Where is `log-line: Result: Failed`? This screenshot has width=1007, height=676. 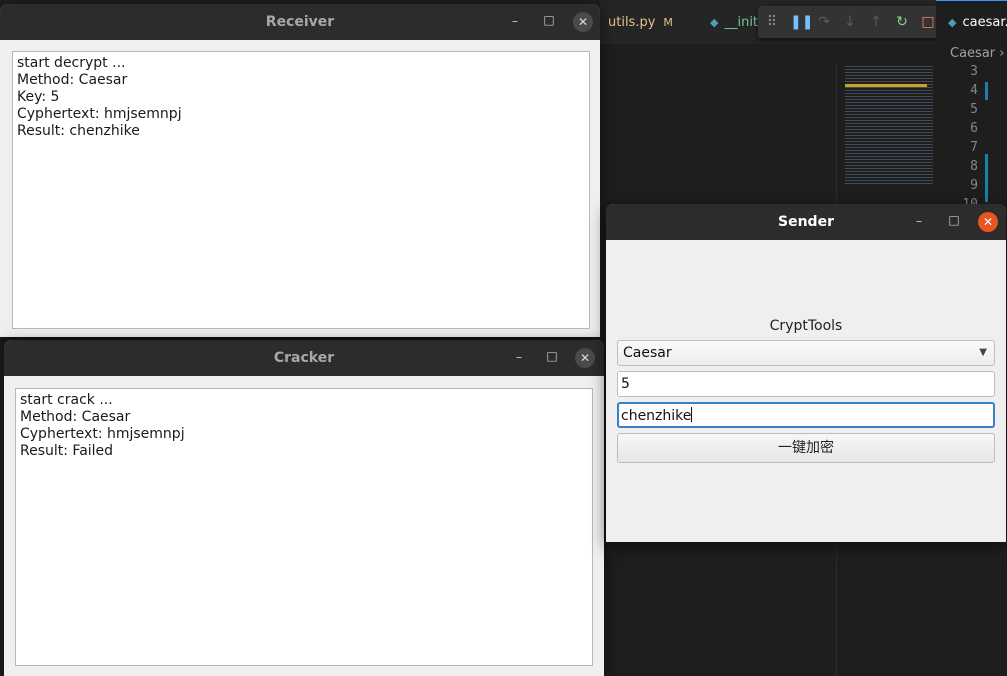
log-line: Result: Failed is located at coordinates (67, 451).